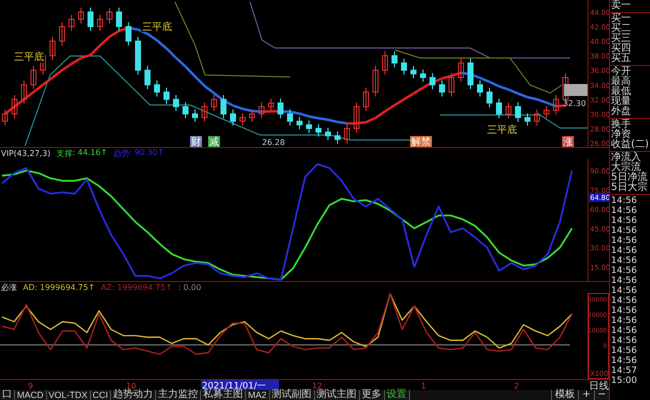 The height and width of the screenshot is (400, 650). What do you see at coordinates (179, 395) in the screenshot?
I see `indicator-tab: 主力监控` at bounding box center [179, 395].